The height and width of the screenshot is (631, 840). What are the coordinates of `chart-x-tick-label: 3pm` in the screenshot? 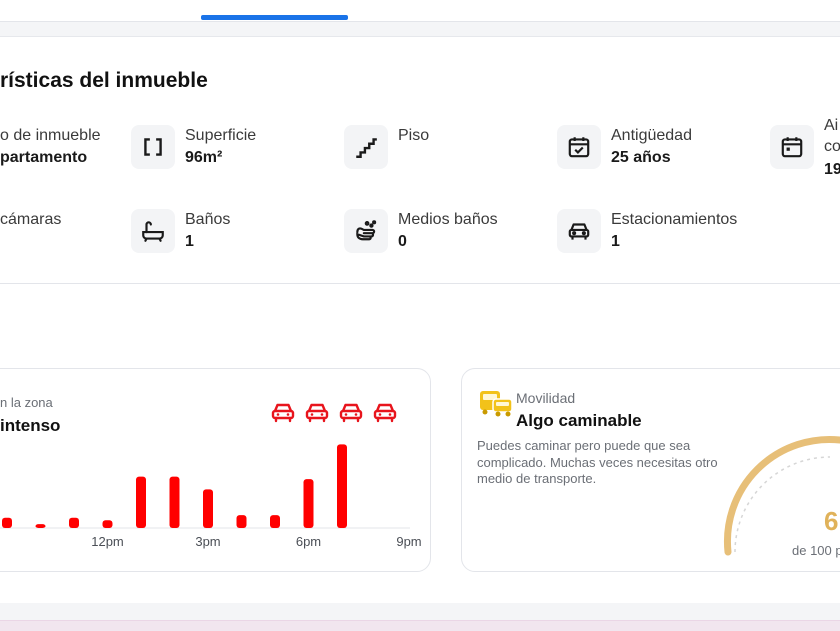 It's located at (207, 541).